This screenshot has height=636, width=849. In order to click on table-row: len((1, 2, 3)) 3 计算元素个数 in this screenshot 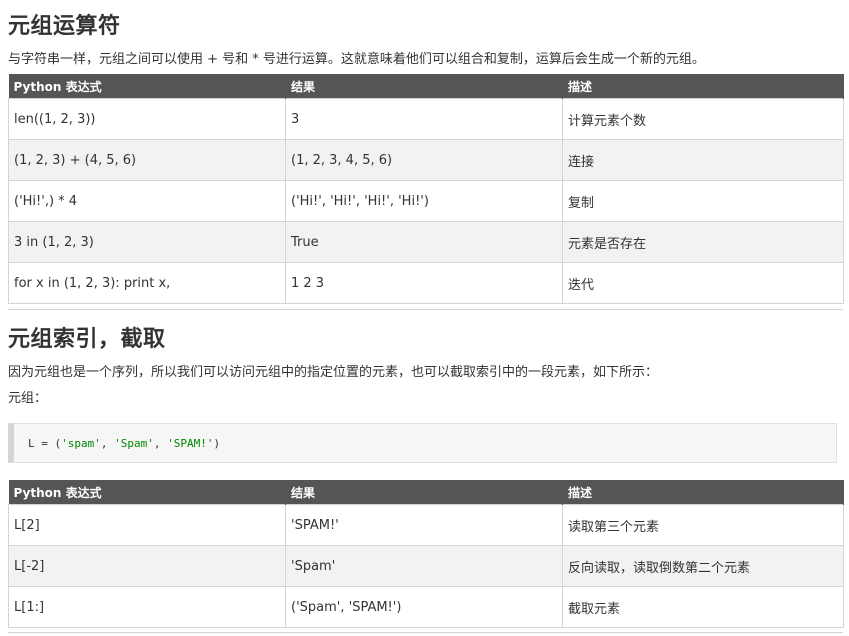, I will do `click(426, 119)`.